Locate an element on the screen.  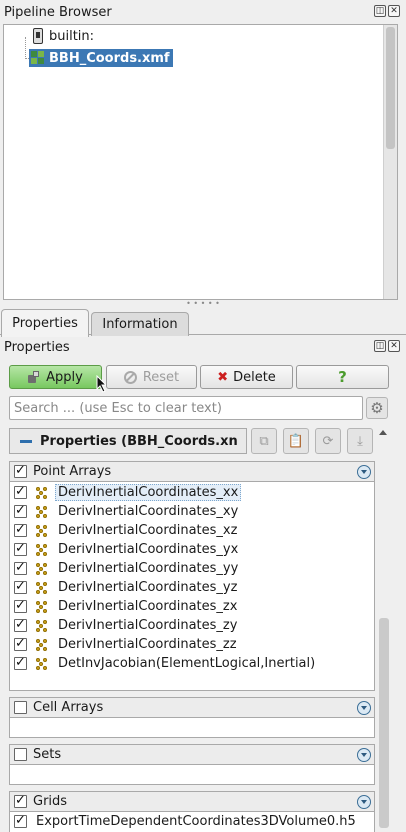
array-label: DerivInertialCoordinates_xy is located at coordinates (148, 511).